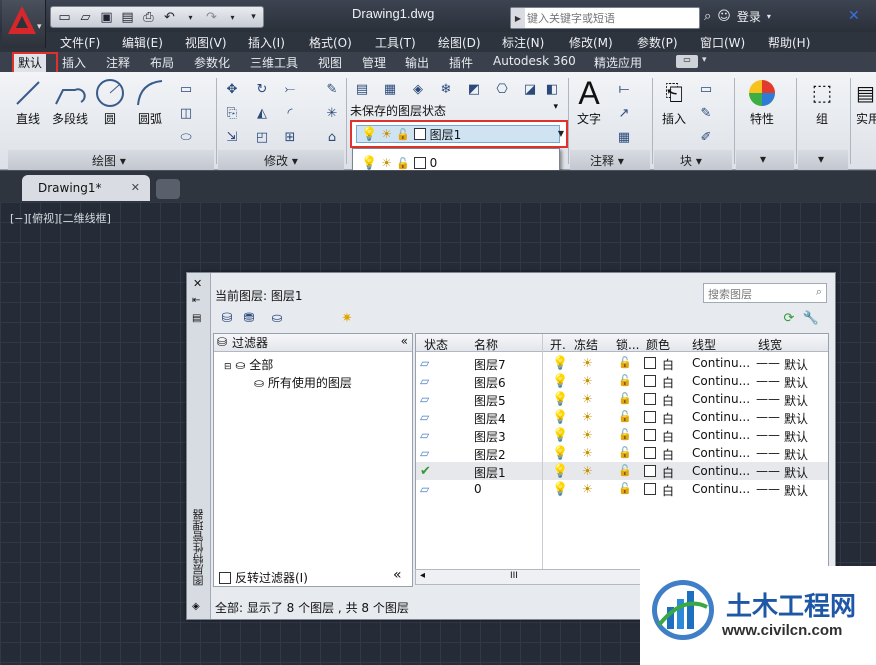 The height and width of the screenshot is (665, 876). I want to click on collapse-left-icon: «, so click(397, 575).